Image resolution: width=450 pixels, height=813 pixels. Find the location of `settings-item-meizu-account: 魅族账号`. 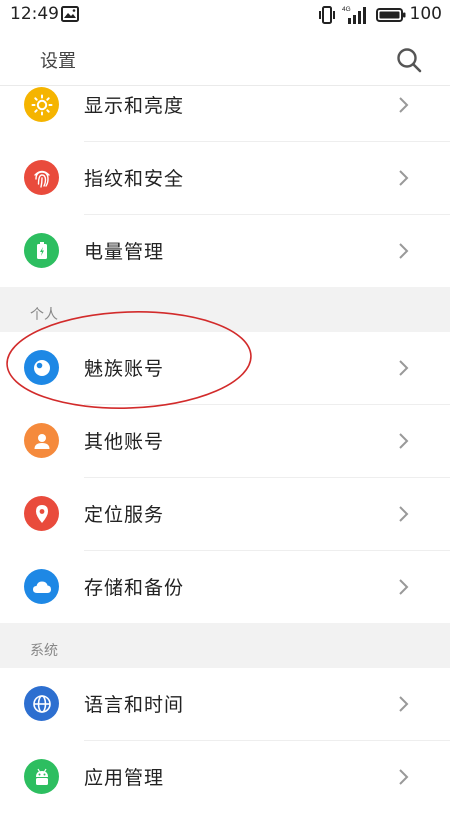

settings-item-meizu-account: 魅族账号 is located at coordinates (225, 368).